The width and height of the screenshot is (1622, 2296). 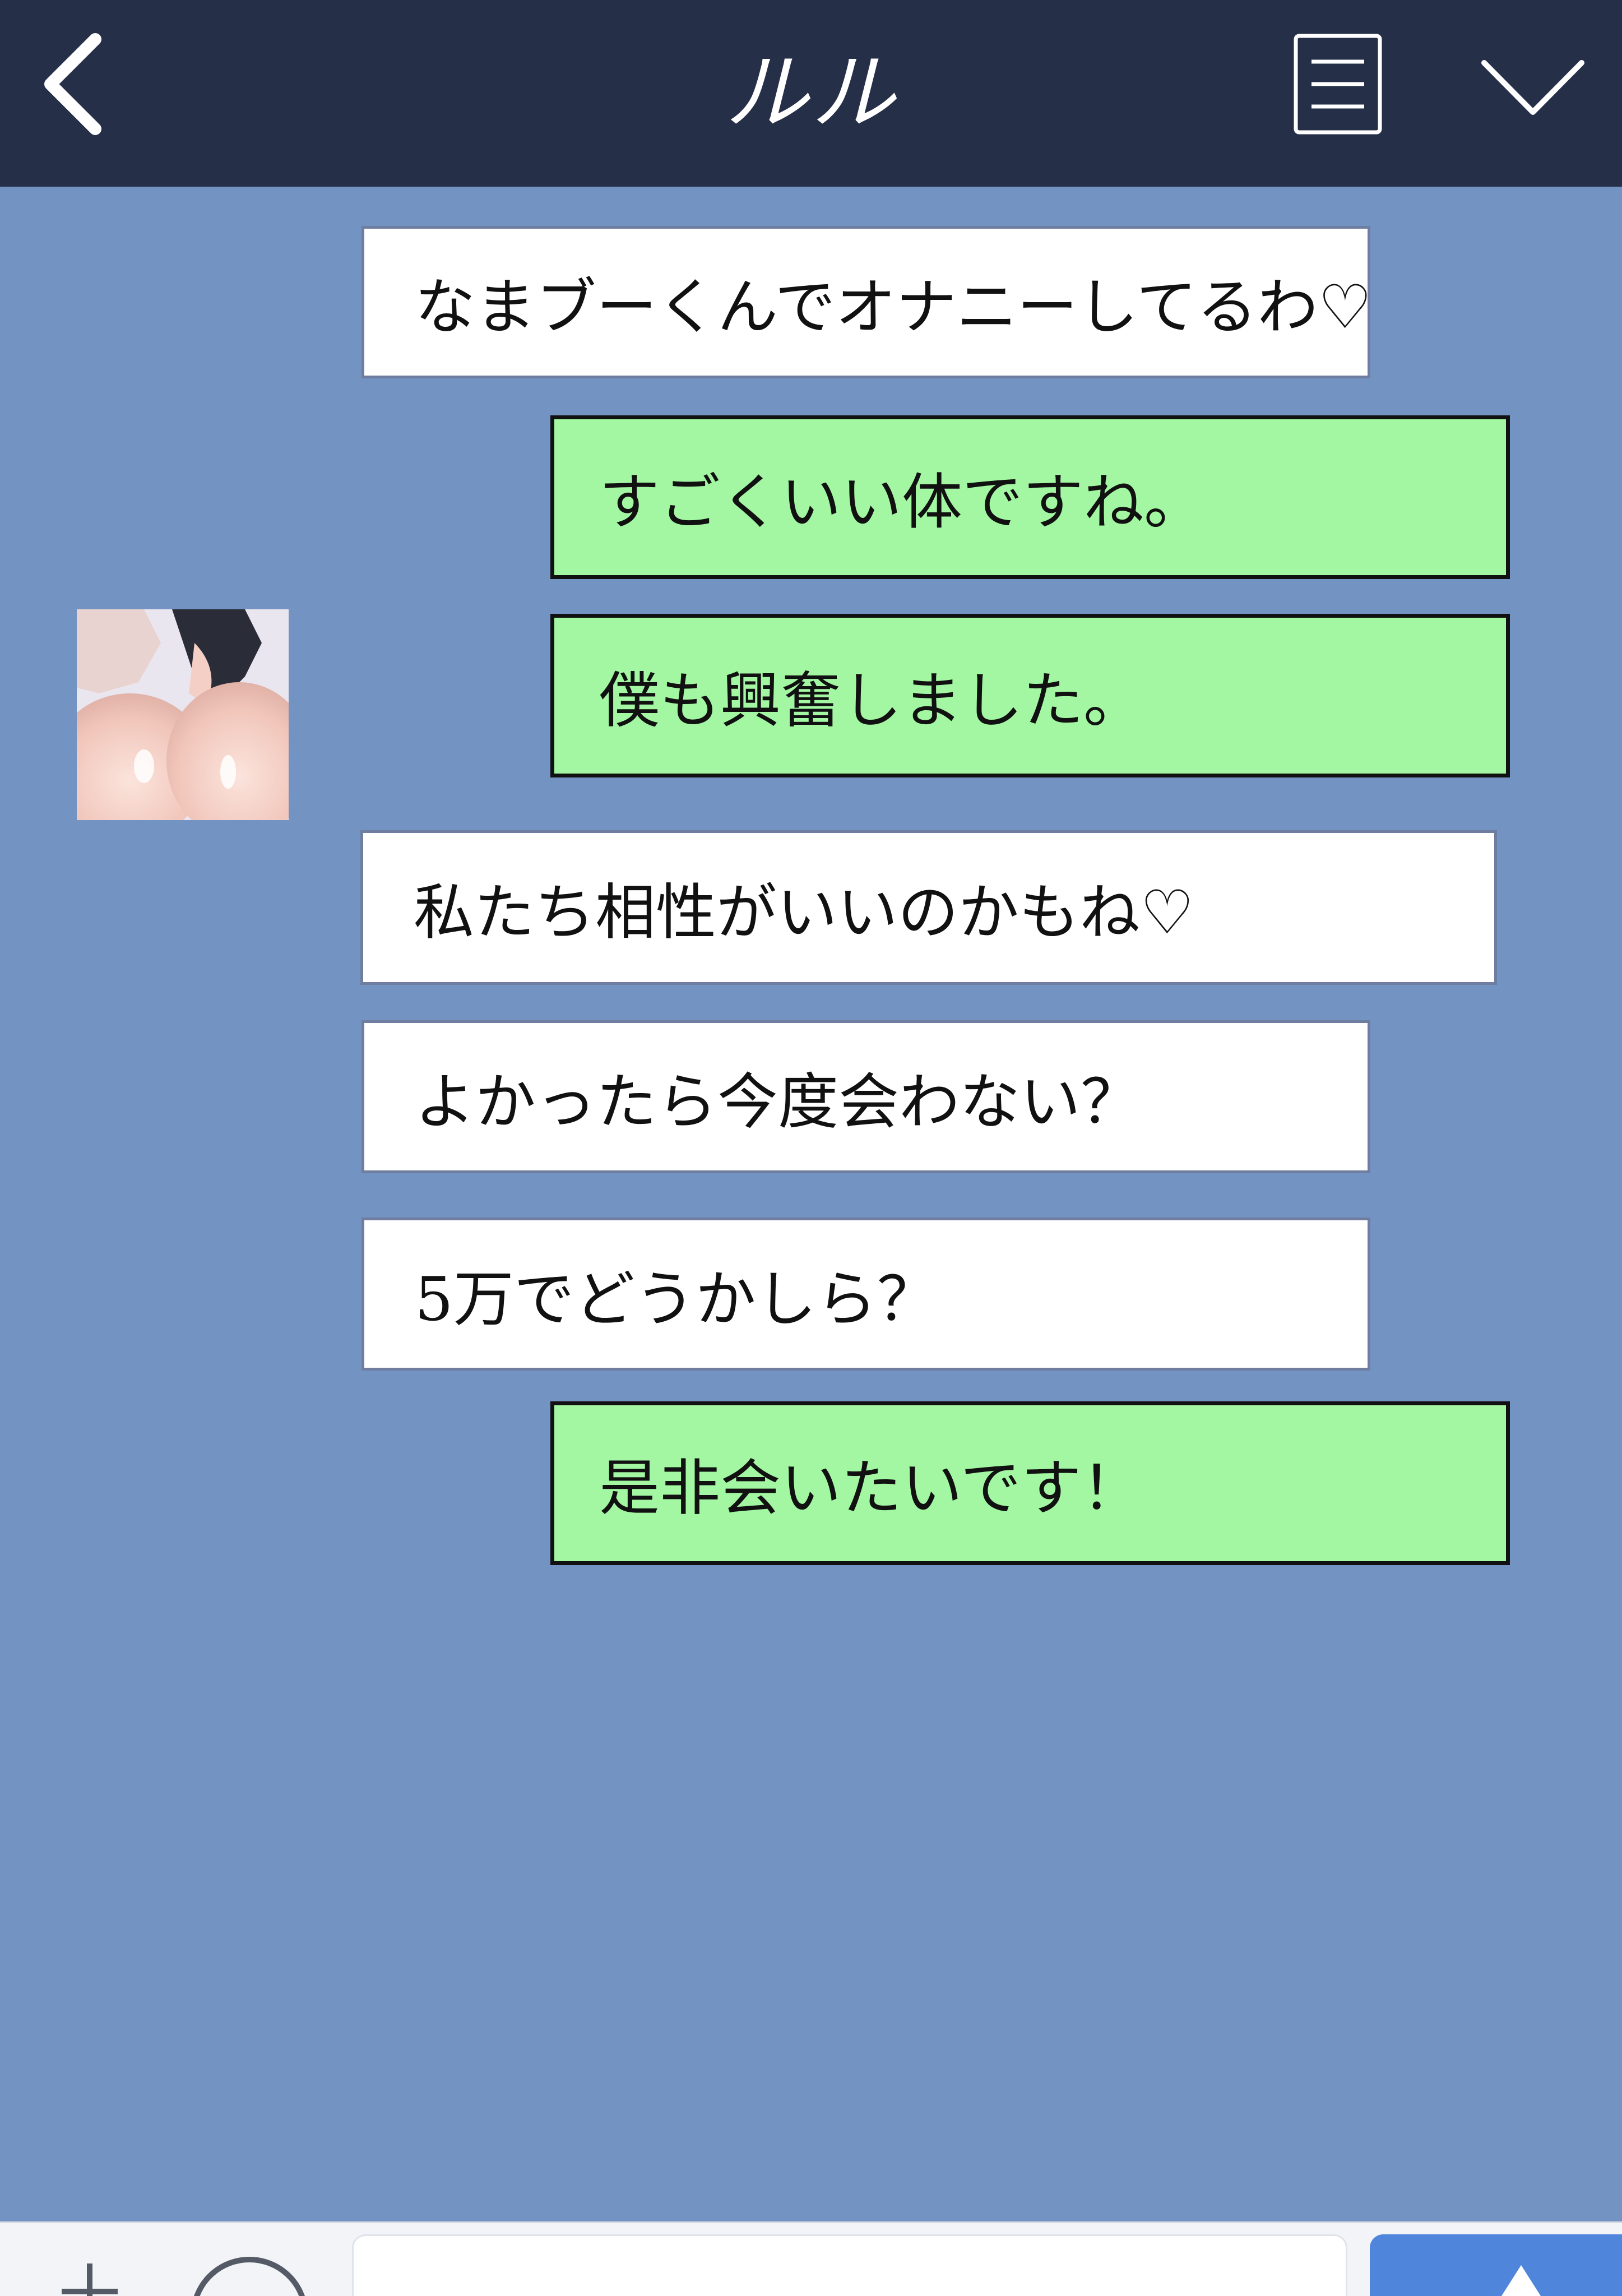 What do you see at coordinates (1338, 84) in the screenshot?
I see `menu-list-icon` at bounding box center [1338, 84].